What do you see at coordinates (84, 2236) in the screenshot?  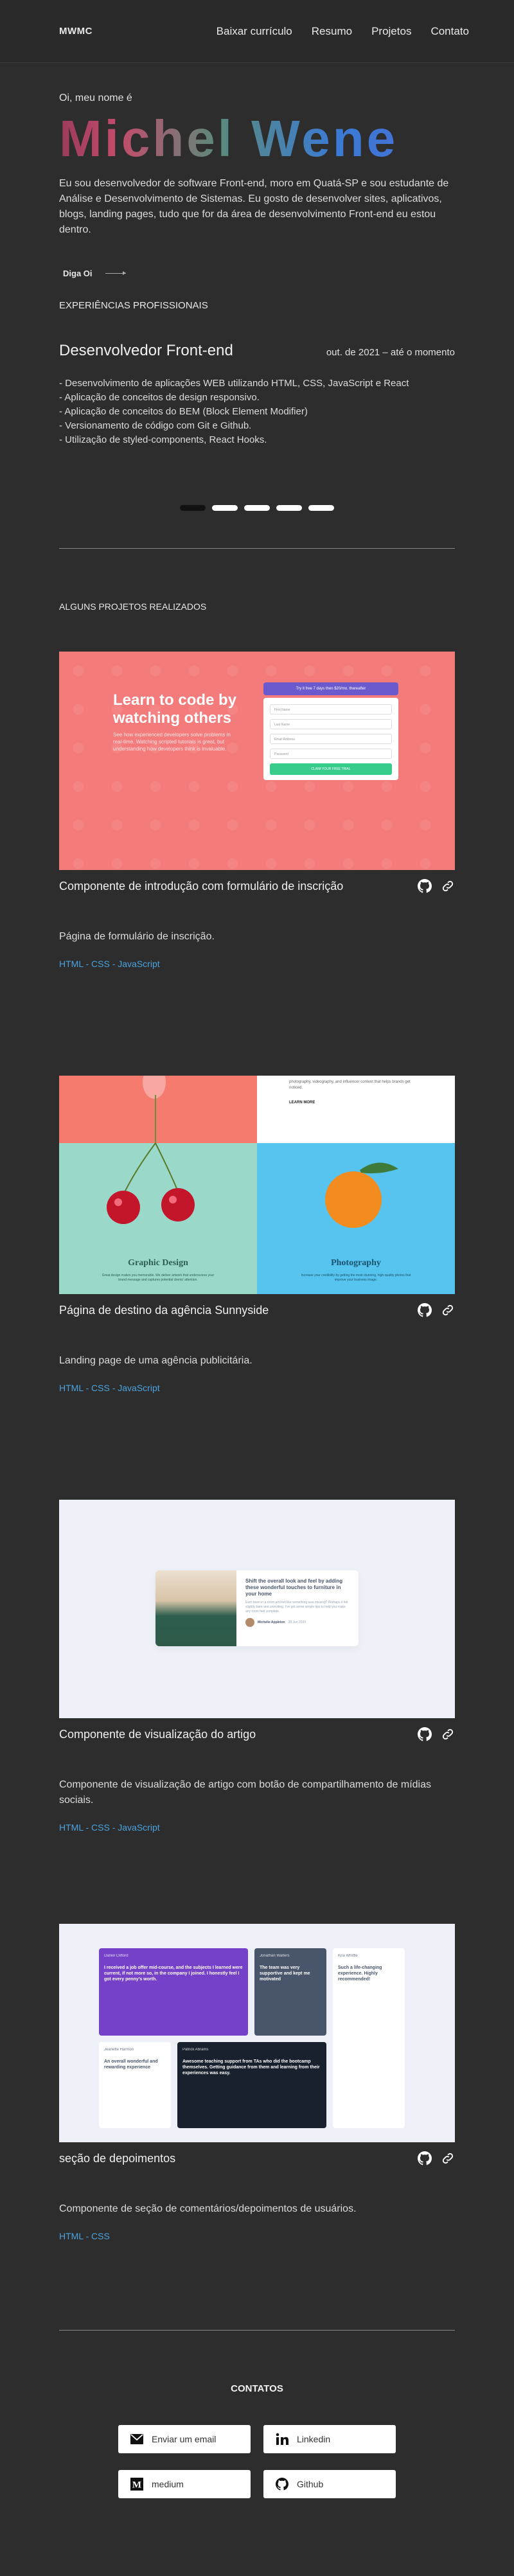 I see `project-tags: HTML - CSS` at bounding box center [84, 2236].